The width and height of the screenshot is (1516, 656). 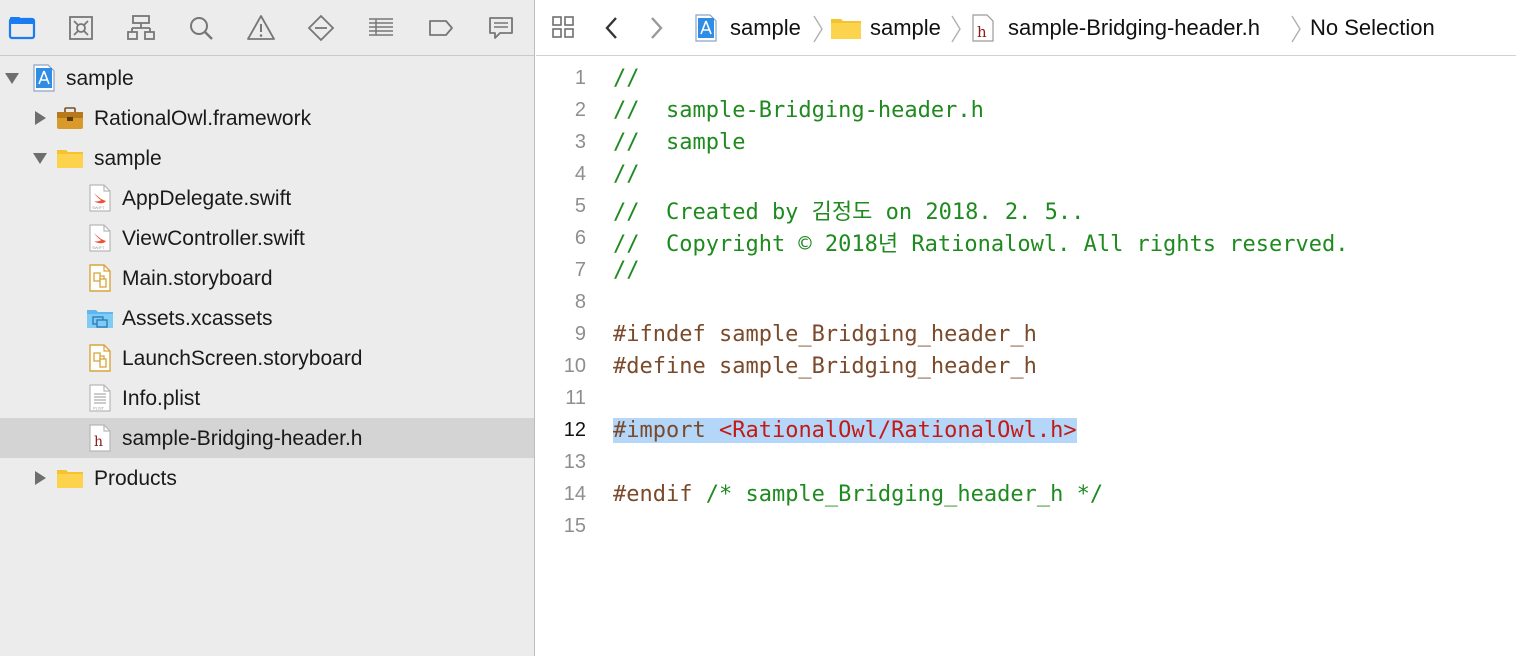 What do you see at coordinates (1026, 398) in the screenshot?
I see `code-line: 11` at bounding box center [1026, 398].